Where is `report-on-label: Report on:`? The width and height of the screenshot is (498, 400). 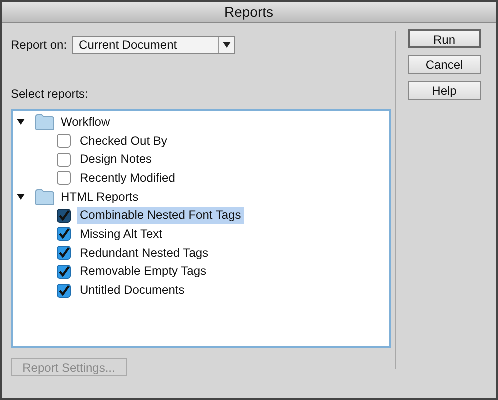 report-on-label: Report on: is located at coordinates (39, 45).